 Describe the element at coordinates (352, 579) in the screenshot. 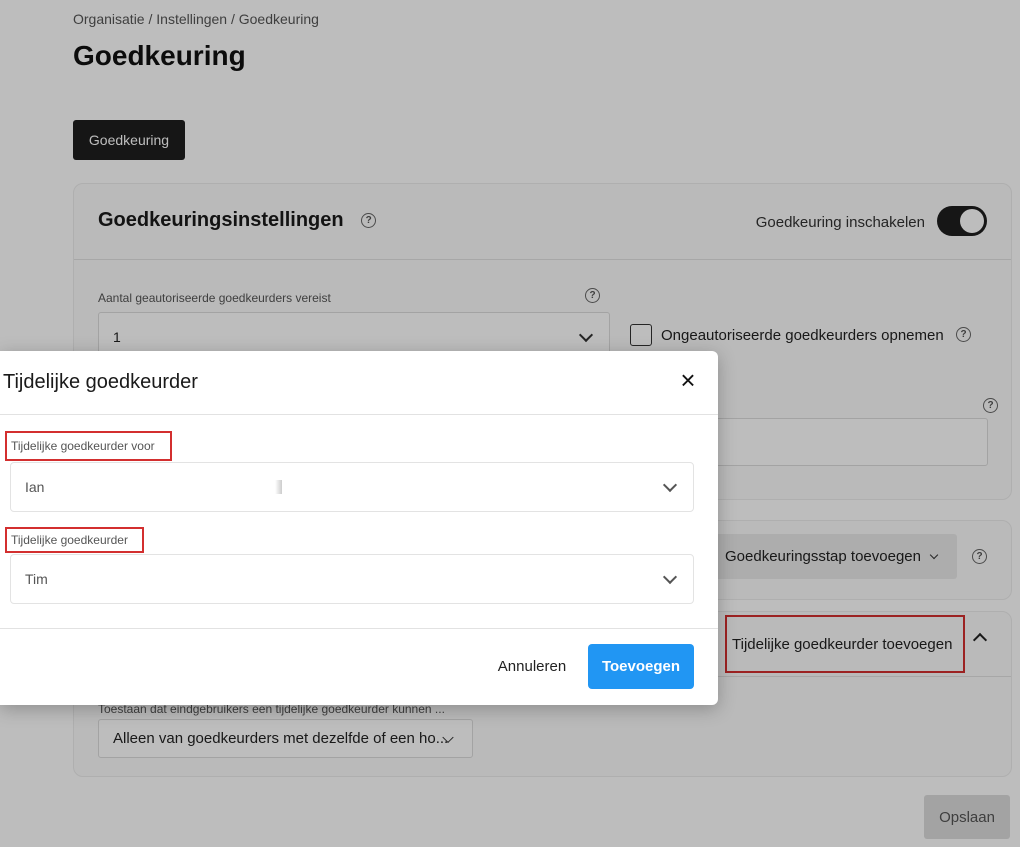

I see `approver-select: Tim` at that location.